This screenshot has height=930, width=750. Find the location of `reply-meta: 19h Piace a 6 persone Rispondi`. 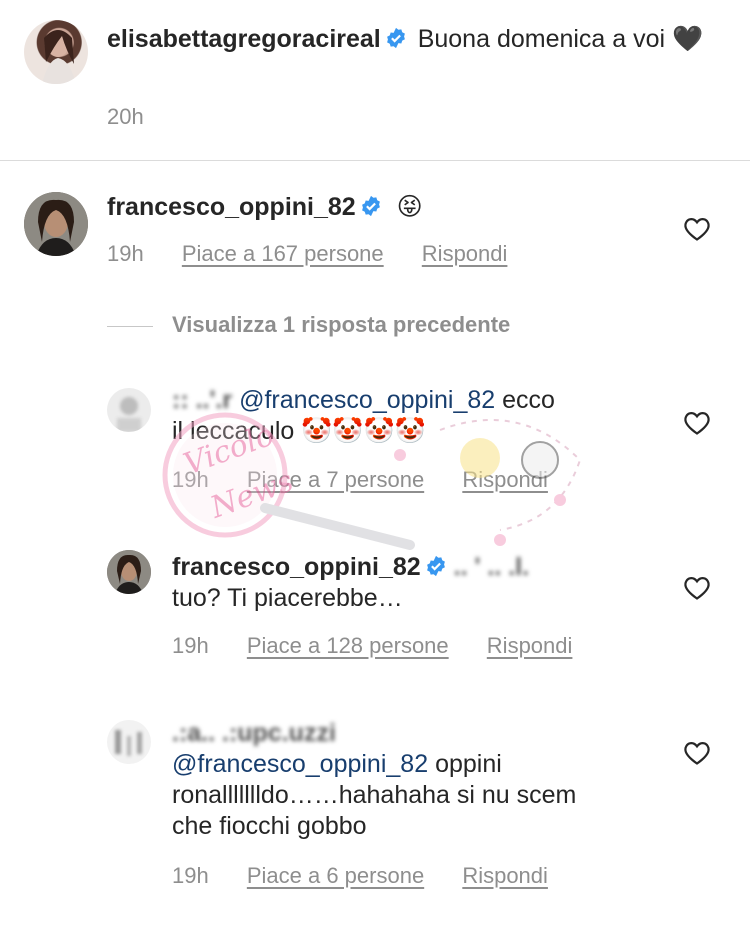

reply-meta: 19h Piace a 6 persone Rispondi is located at coordinates (360, 876).